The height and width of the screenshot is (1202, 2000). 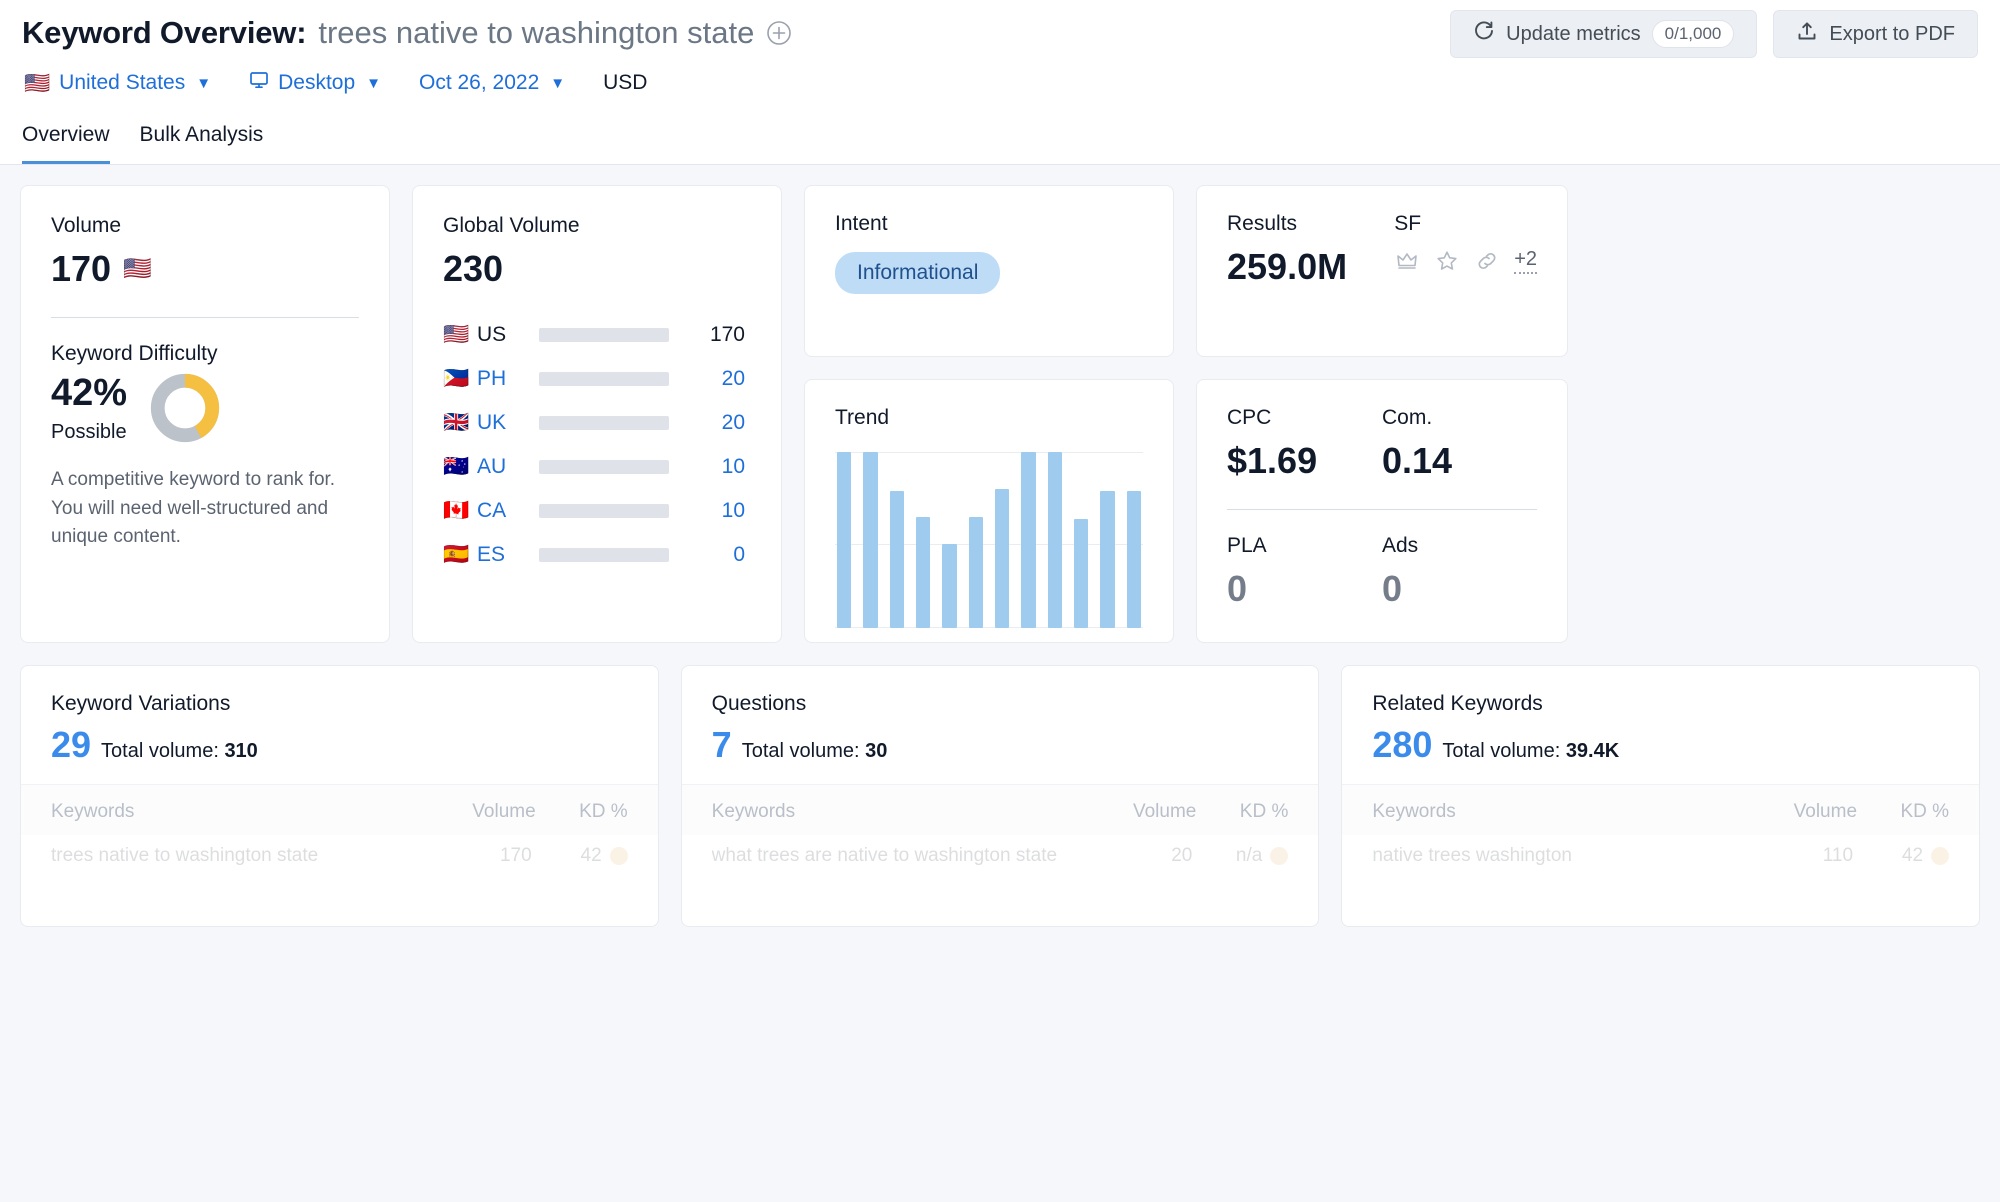 I want to click on keyword-list-title: Questions, so click(x=759, y=703).